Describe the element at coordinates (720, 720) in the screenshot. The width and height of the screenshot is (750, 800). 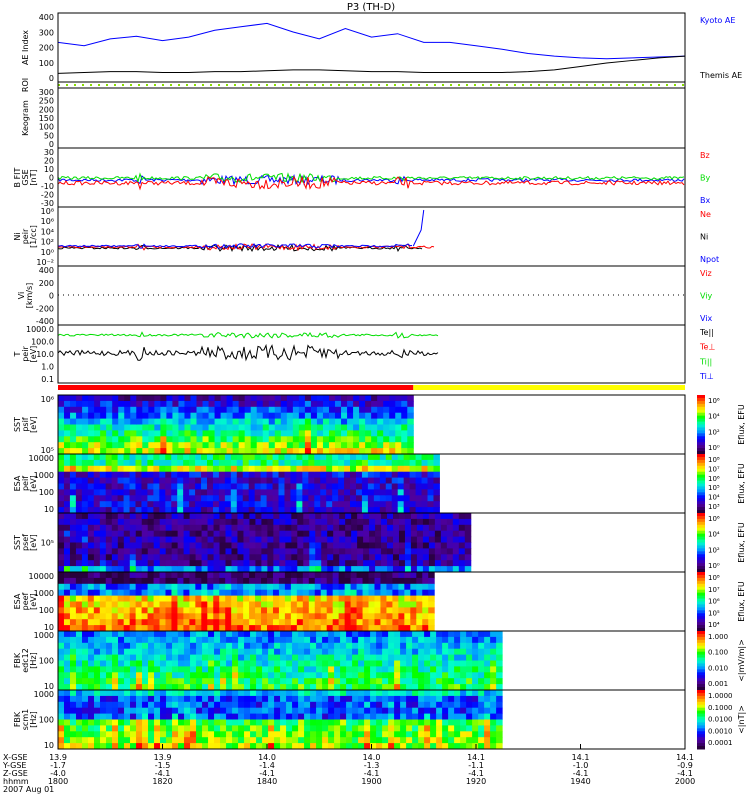
I see `colorbar-tick-label: 0.0100` at that location.